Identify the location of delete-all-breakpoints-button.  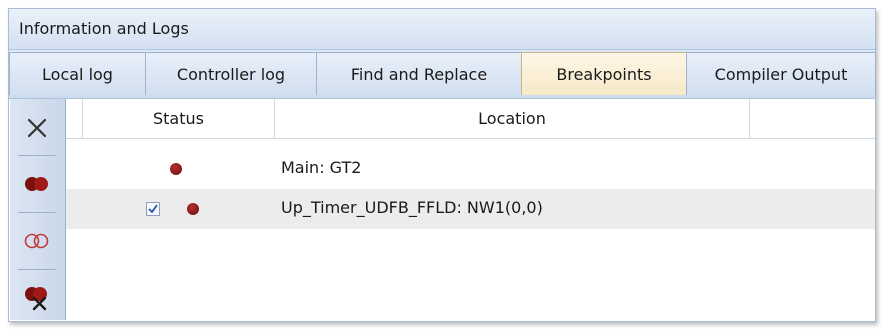
(37, 298).